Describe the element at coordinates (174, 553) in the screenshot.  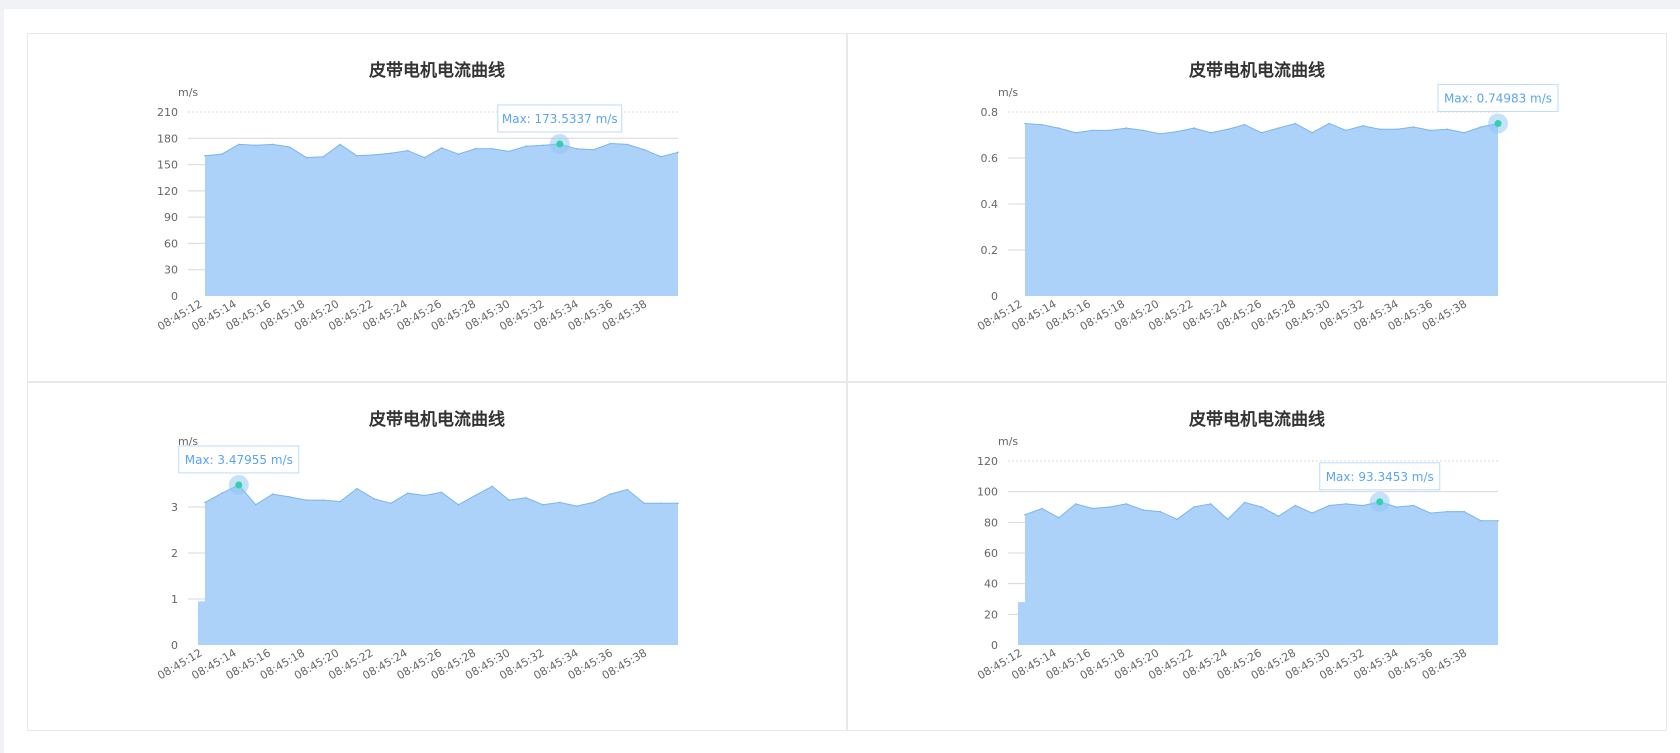
I see `y-tick-label: 2` at that location.